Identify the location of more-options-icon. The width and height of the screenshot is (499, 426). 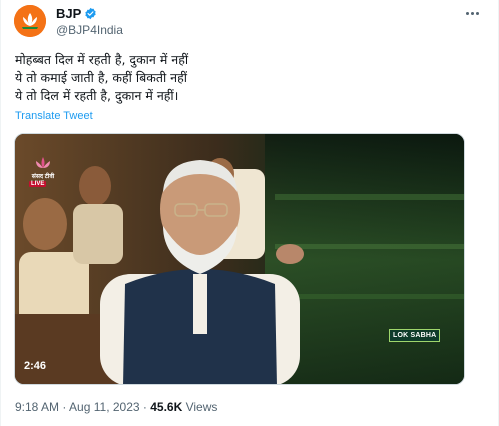
(472, 13).